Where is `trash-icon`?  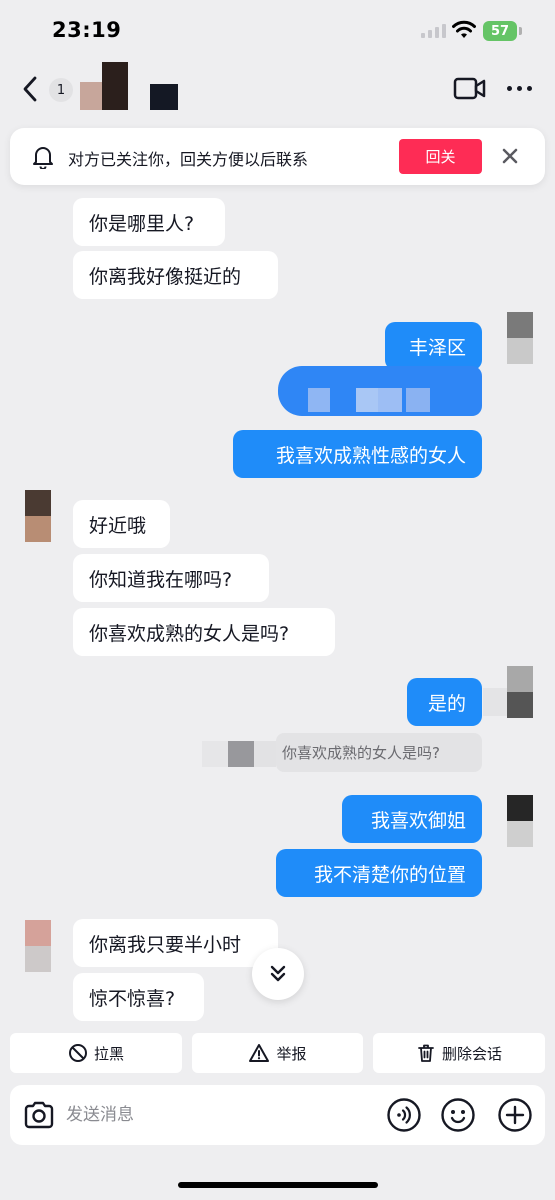
trash-icon is located at coordinates (426, 1053).